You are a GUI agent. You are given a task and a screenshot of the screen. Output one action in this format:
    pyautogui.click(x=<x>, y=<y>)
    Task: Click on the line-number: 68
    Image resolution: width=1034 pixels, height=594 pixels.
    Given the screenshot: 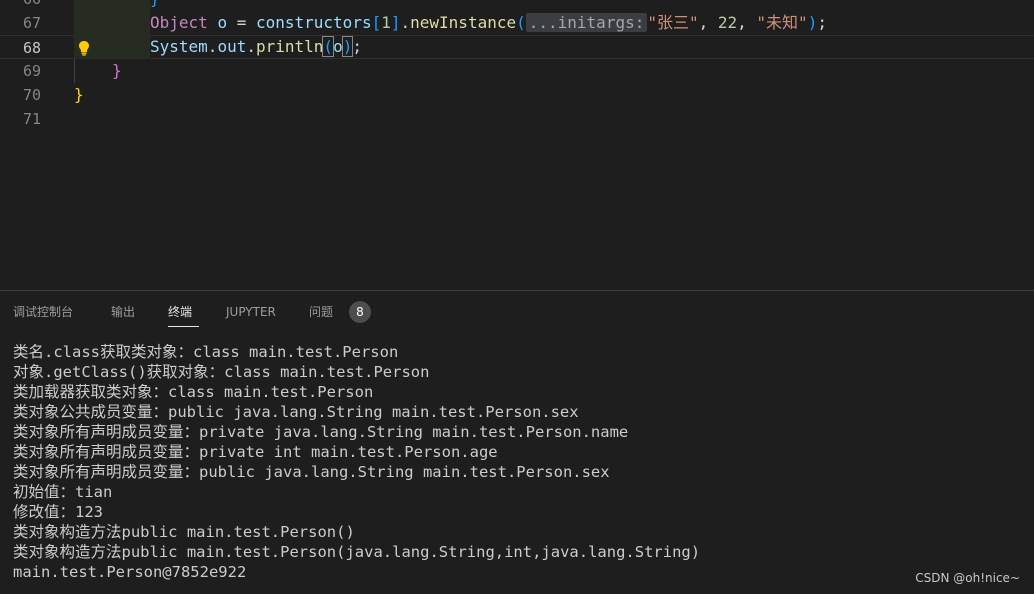 What is the action you would take?
    pyautogui.click(x=31, y=48)
    